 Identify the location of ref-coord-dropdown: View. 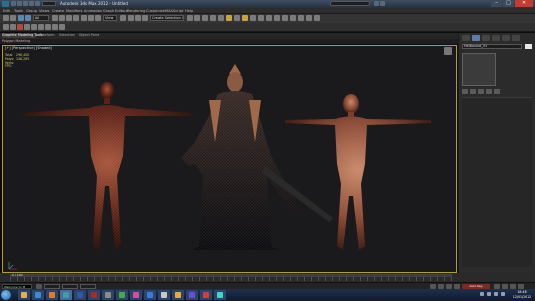
(110, 18).